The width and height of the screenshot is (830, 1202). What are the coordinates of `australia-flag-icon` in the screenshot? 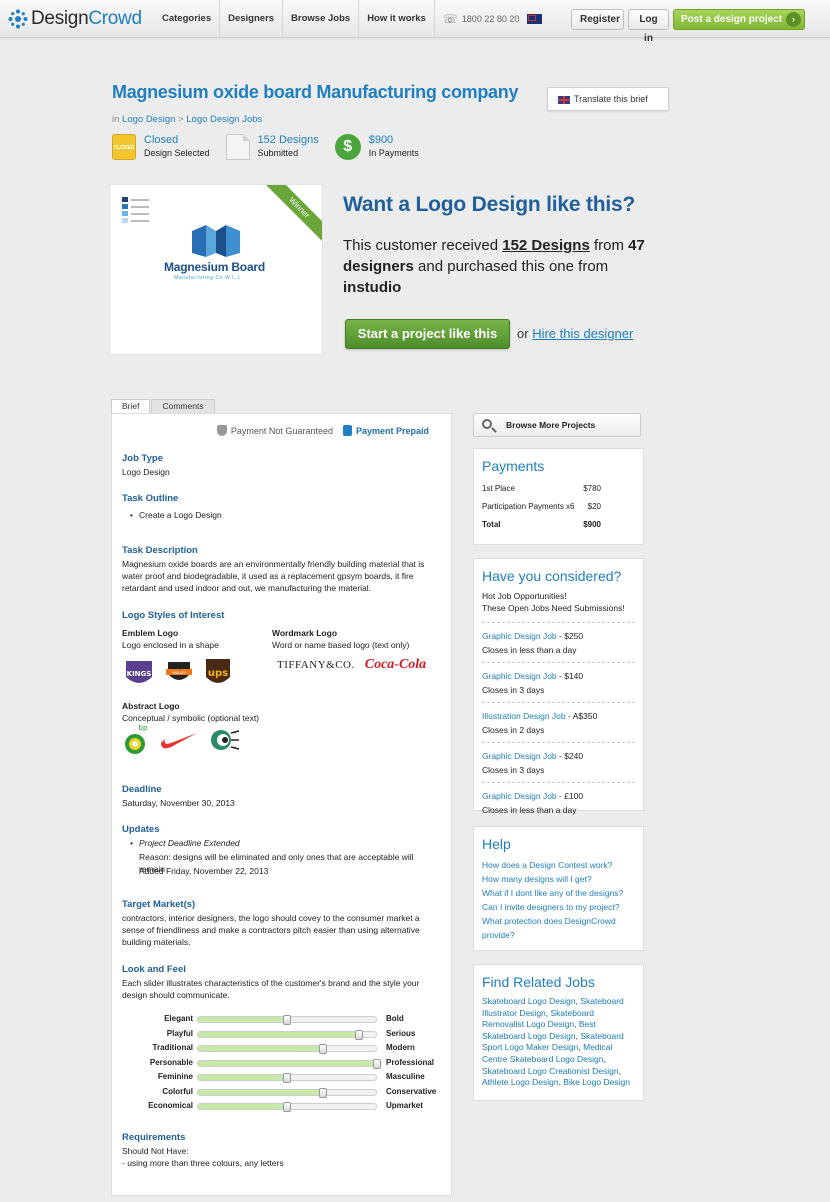 It's located at (535, 19).